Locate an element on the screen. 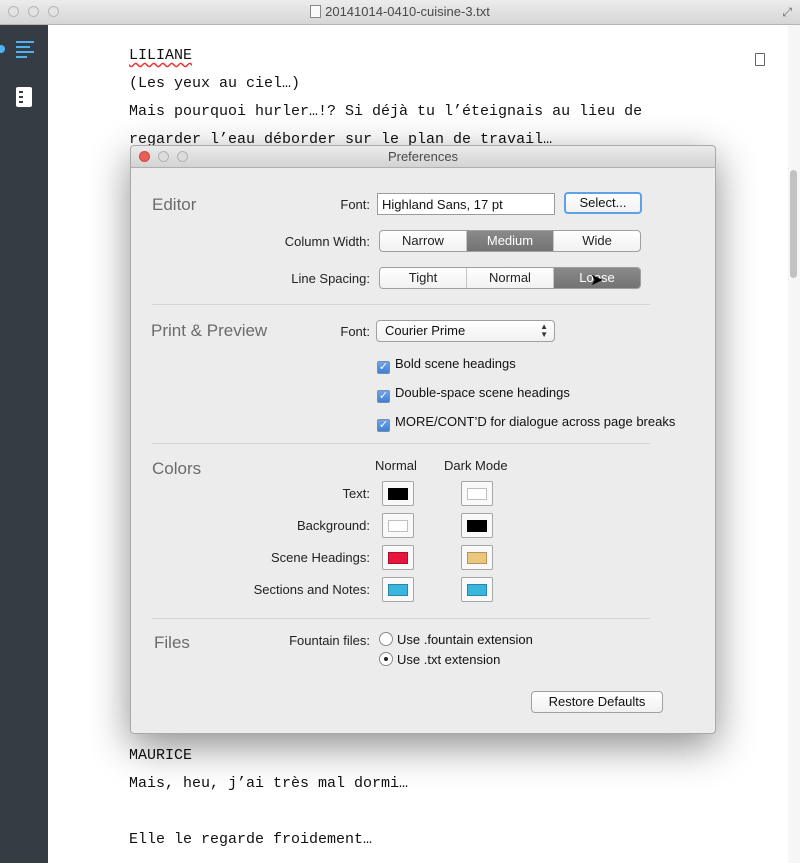  fountain-extension-radio: Use .fountain extension is located at coordinates (456, 639).